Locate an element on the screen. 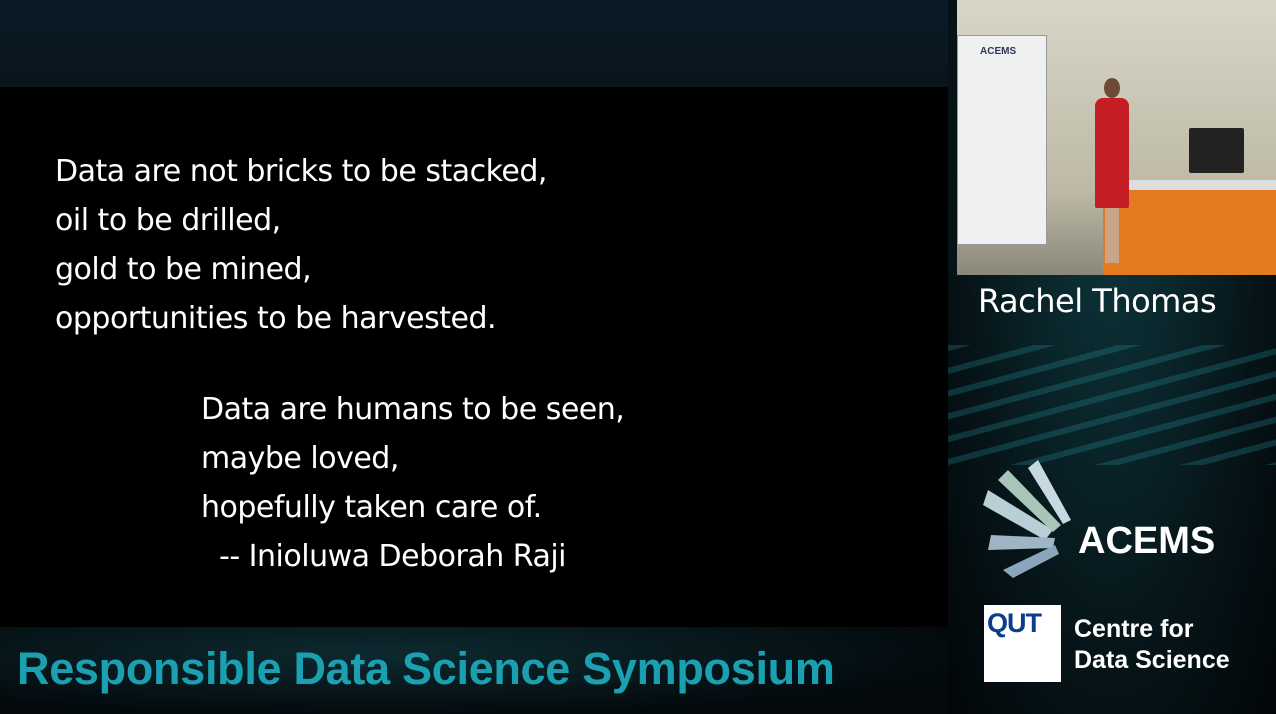 The image size is (1276, 714). symposium-footer: Responsible Data Science Symposium is located at coordinates (477, 670).